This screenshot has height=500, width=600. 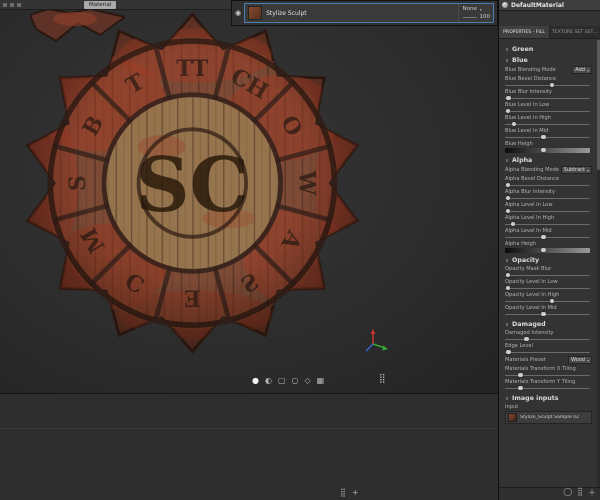 What do you see at coordinates (582, 70) in the screenshot?
I see `dropdown-blue-blending-mode: Add ▾` at bounding box center [582, 70].